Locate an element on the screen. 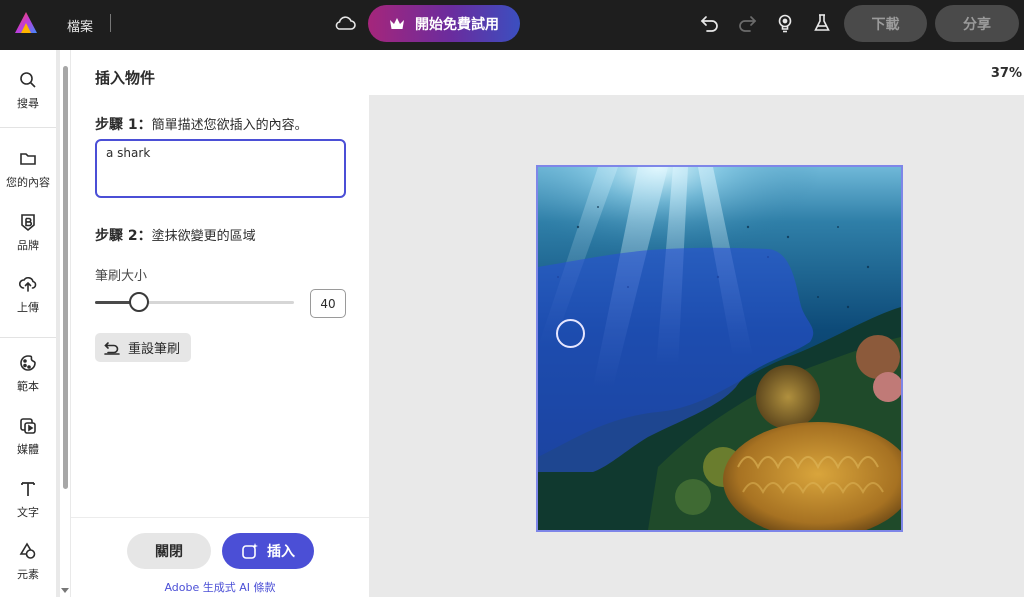  prompt-input: a shark is located at coordinates (220, 168).